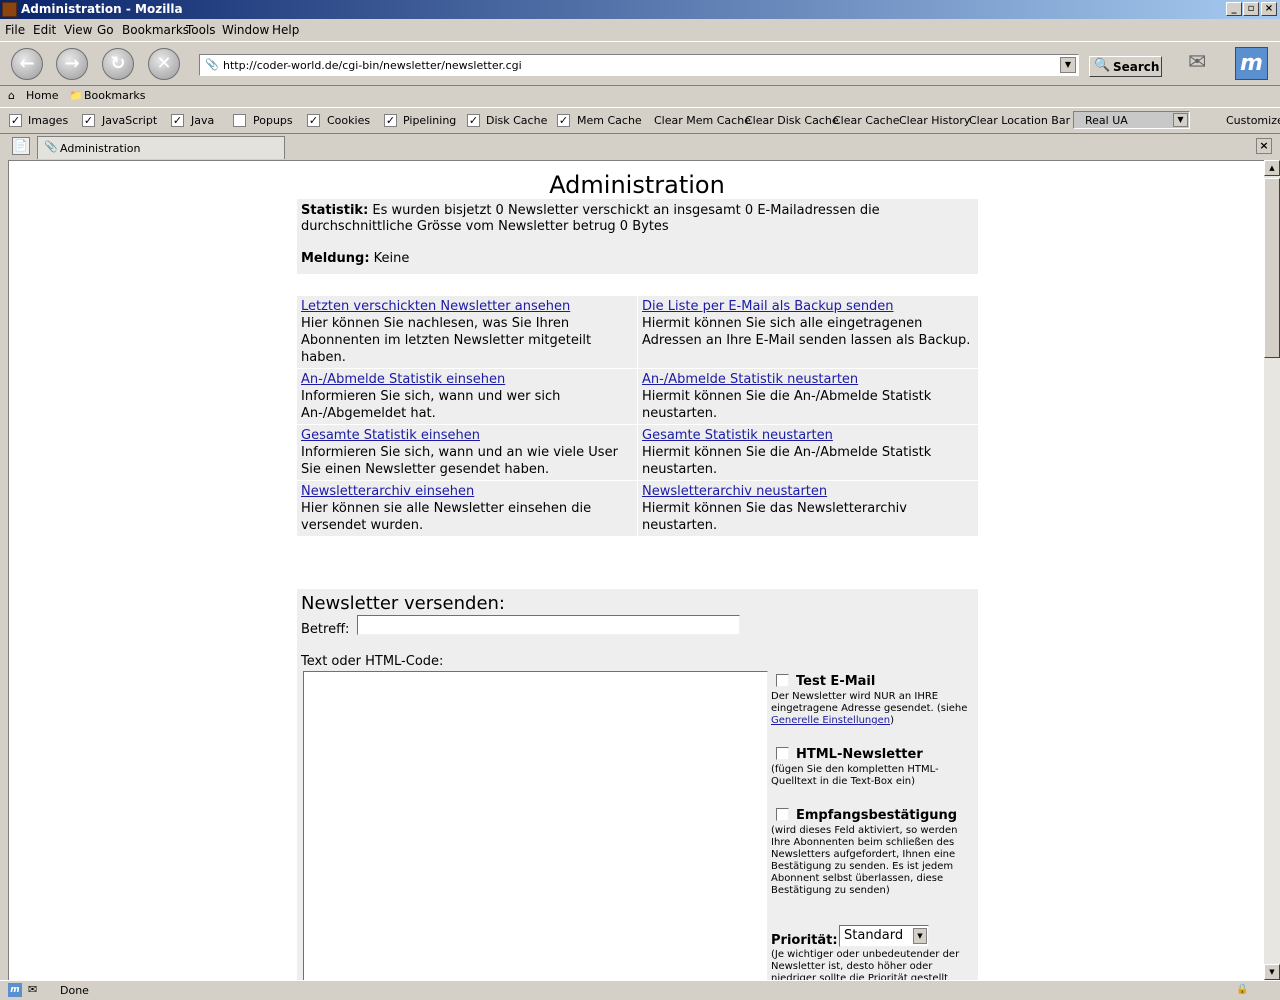  I want to click on menu-view: View, so click(78, 30).